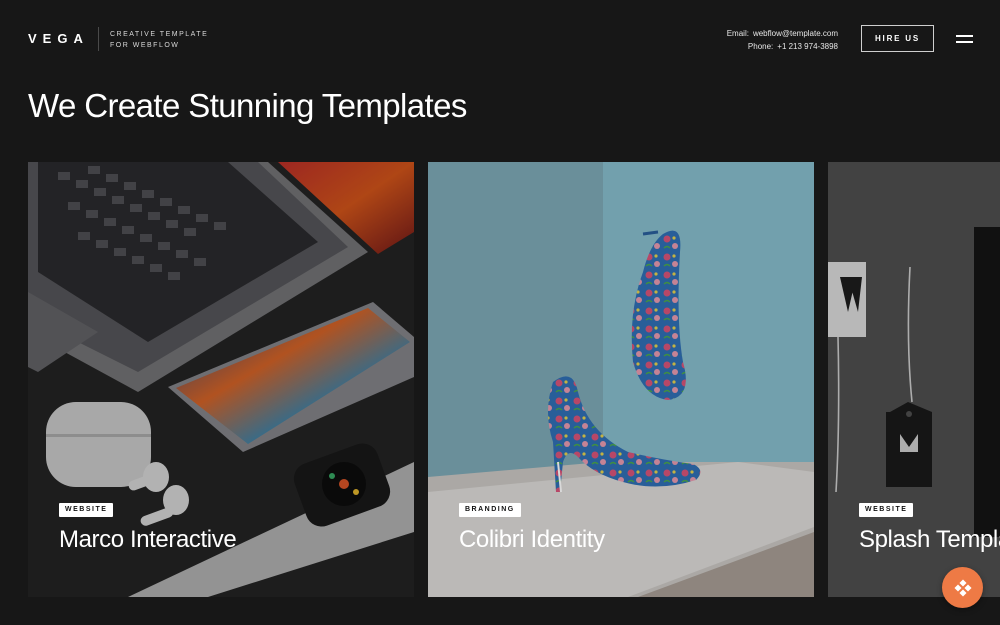 This screenshot has width=1000, height=625. Describe the element at coordinates (929, 539) in the screenshot. I see `card-title: Splash Templa` at that location.